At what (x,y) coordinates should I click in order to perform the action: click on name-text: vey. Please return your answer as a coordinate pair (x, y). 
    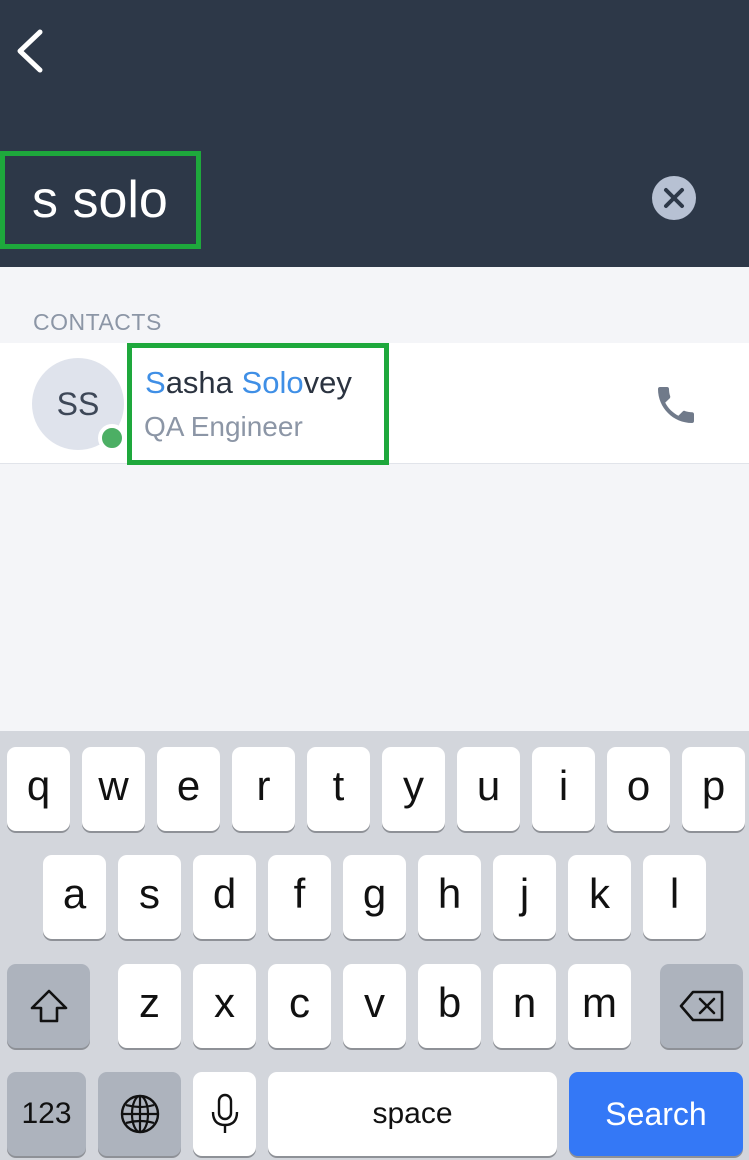
    Looking at the image, I should click on (327, 382).